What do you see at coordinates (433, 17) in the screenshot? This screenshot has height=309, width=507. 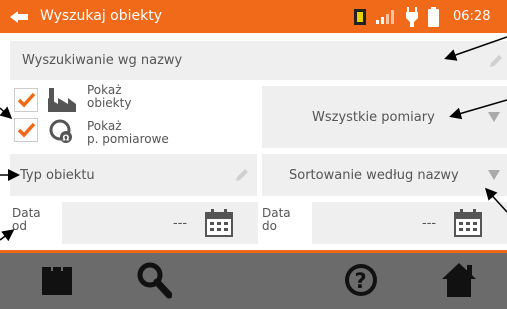 I see `battery-icon` at bounding box center [433, 17].